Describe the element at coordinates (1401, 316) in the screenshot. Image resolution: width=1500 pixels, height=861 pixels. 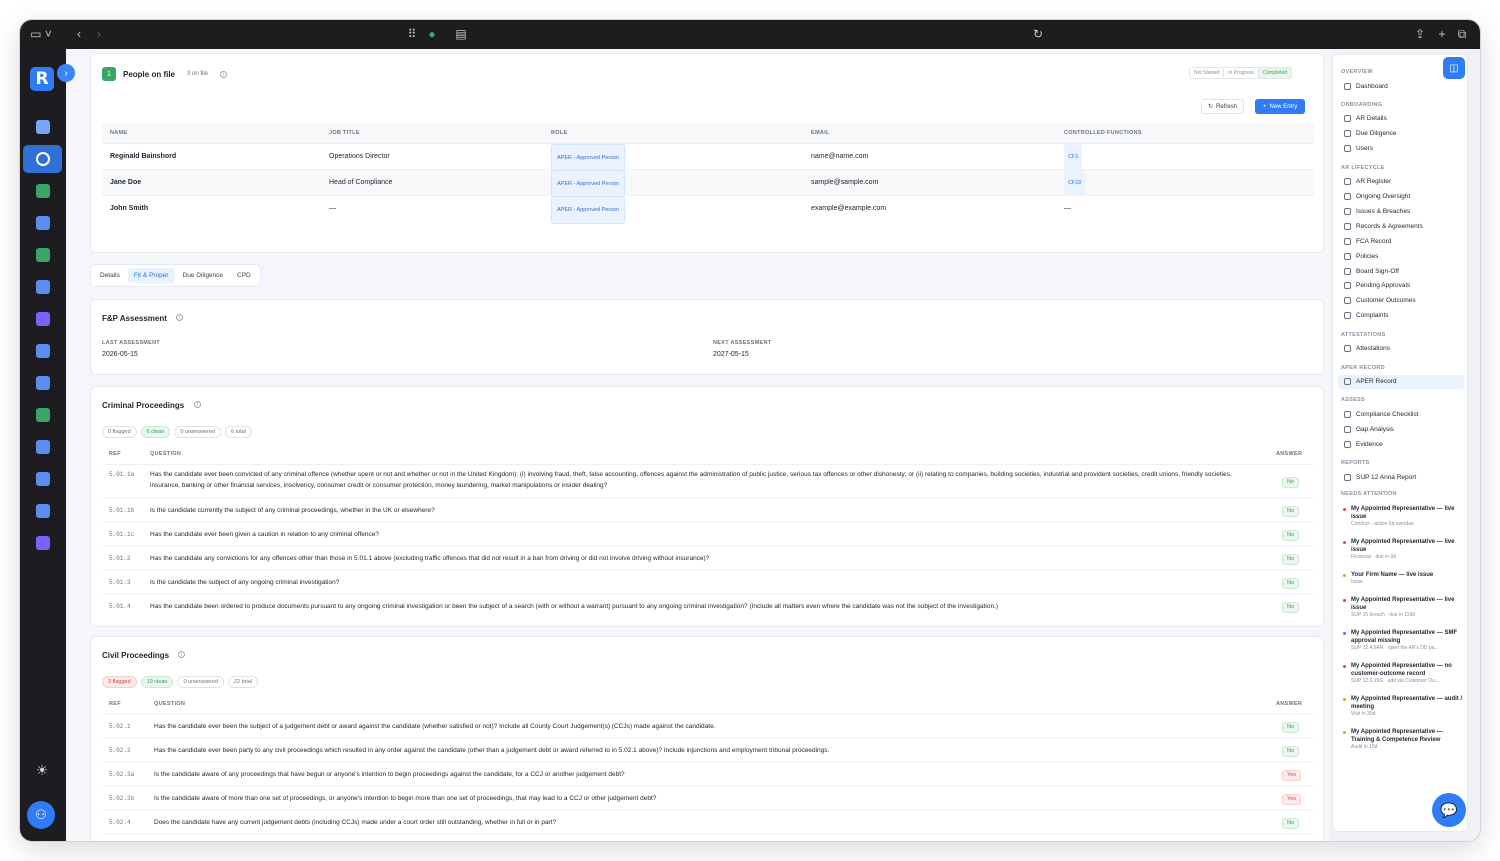
I see `sidebar-item-complaints: Complaints` at that location.